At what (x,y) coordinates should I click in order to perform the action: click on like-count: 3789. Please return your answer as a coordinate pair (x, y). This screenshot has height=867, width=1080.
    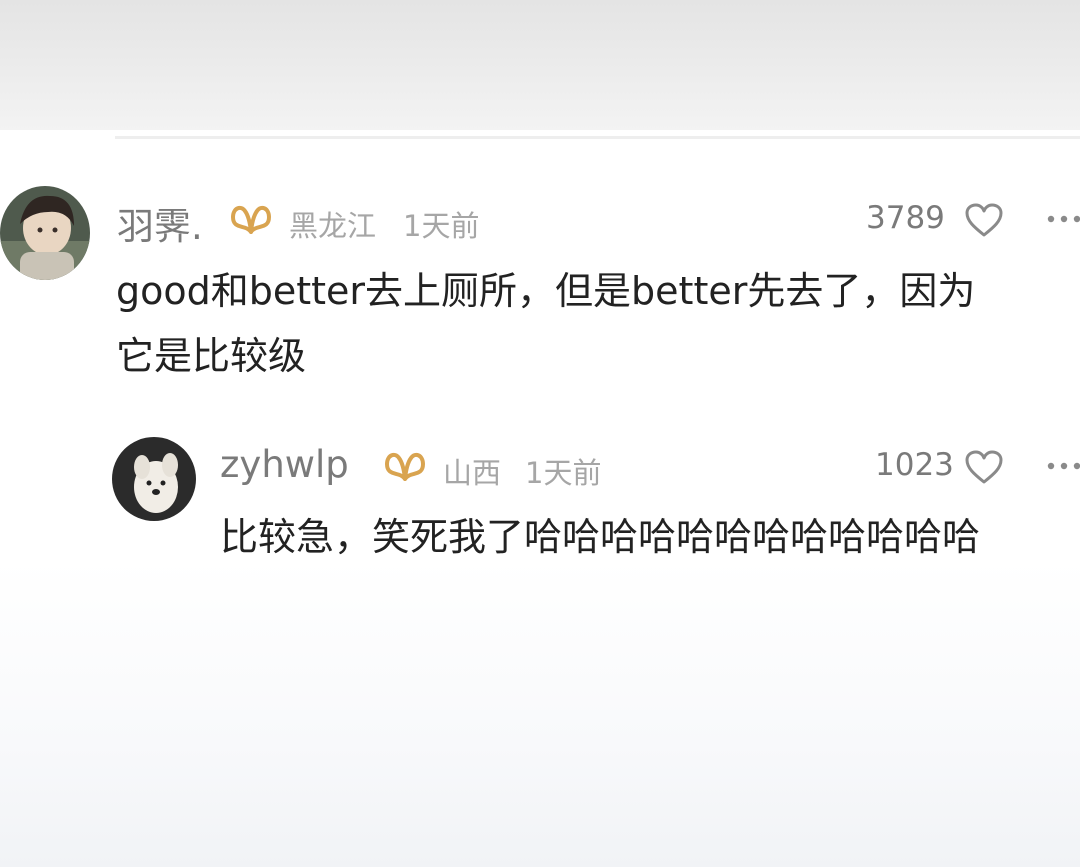
    Looking at the image, I should click on (905, 218).